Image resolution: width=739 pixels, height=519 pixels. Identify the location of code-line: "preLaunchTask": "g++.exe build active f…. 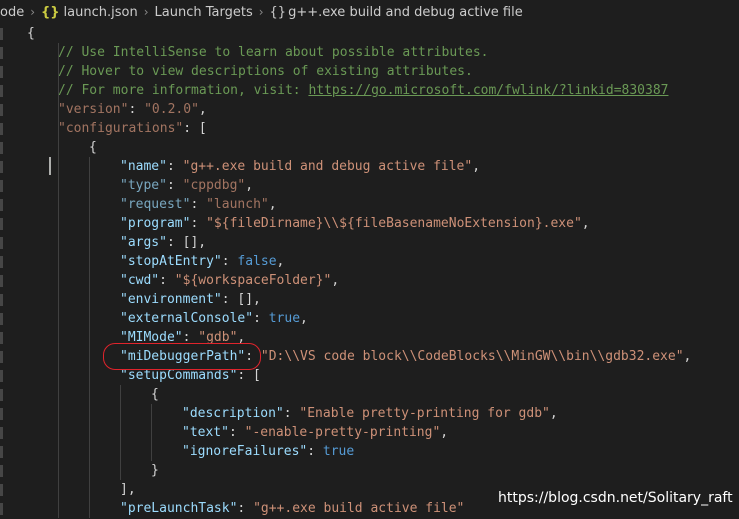
(292, 508).